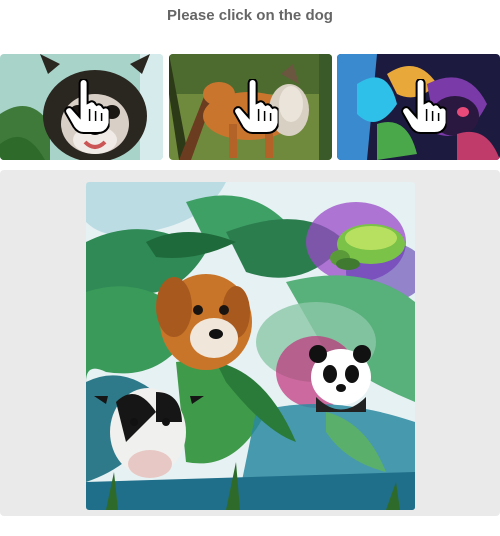 The width and height of the screenshot is (500, 536). I want to click on prompt-title: Please click on the dog, so click(250, 15).